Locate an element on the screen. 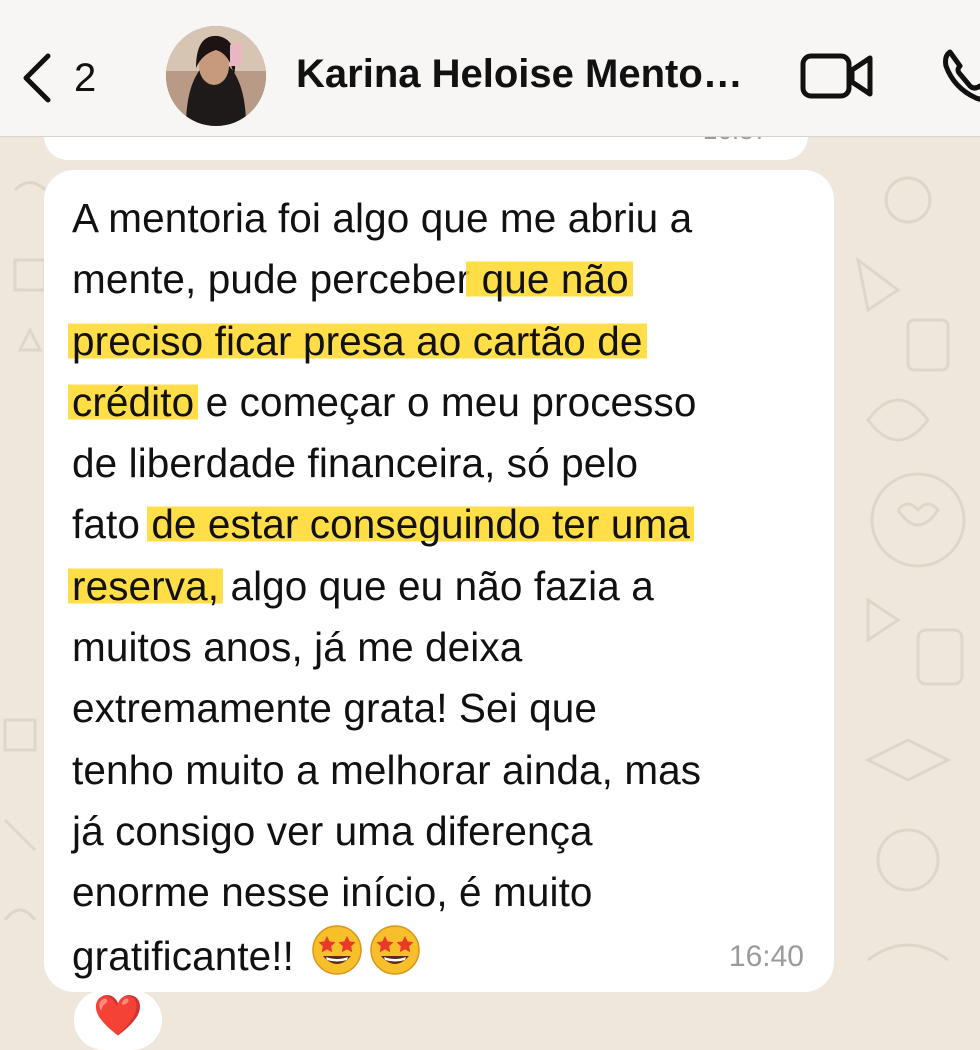 The width and height of the screenshot is (980, 1050). message-line: já consigo ver uma diferença is located at coordinates (447, 831).